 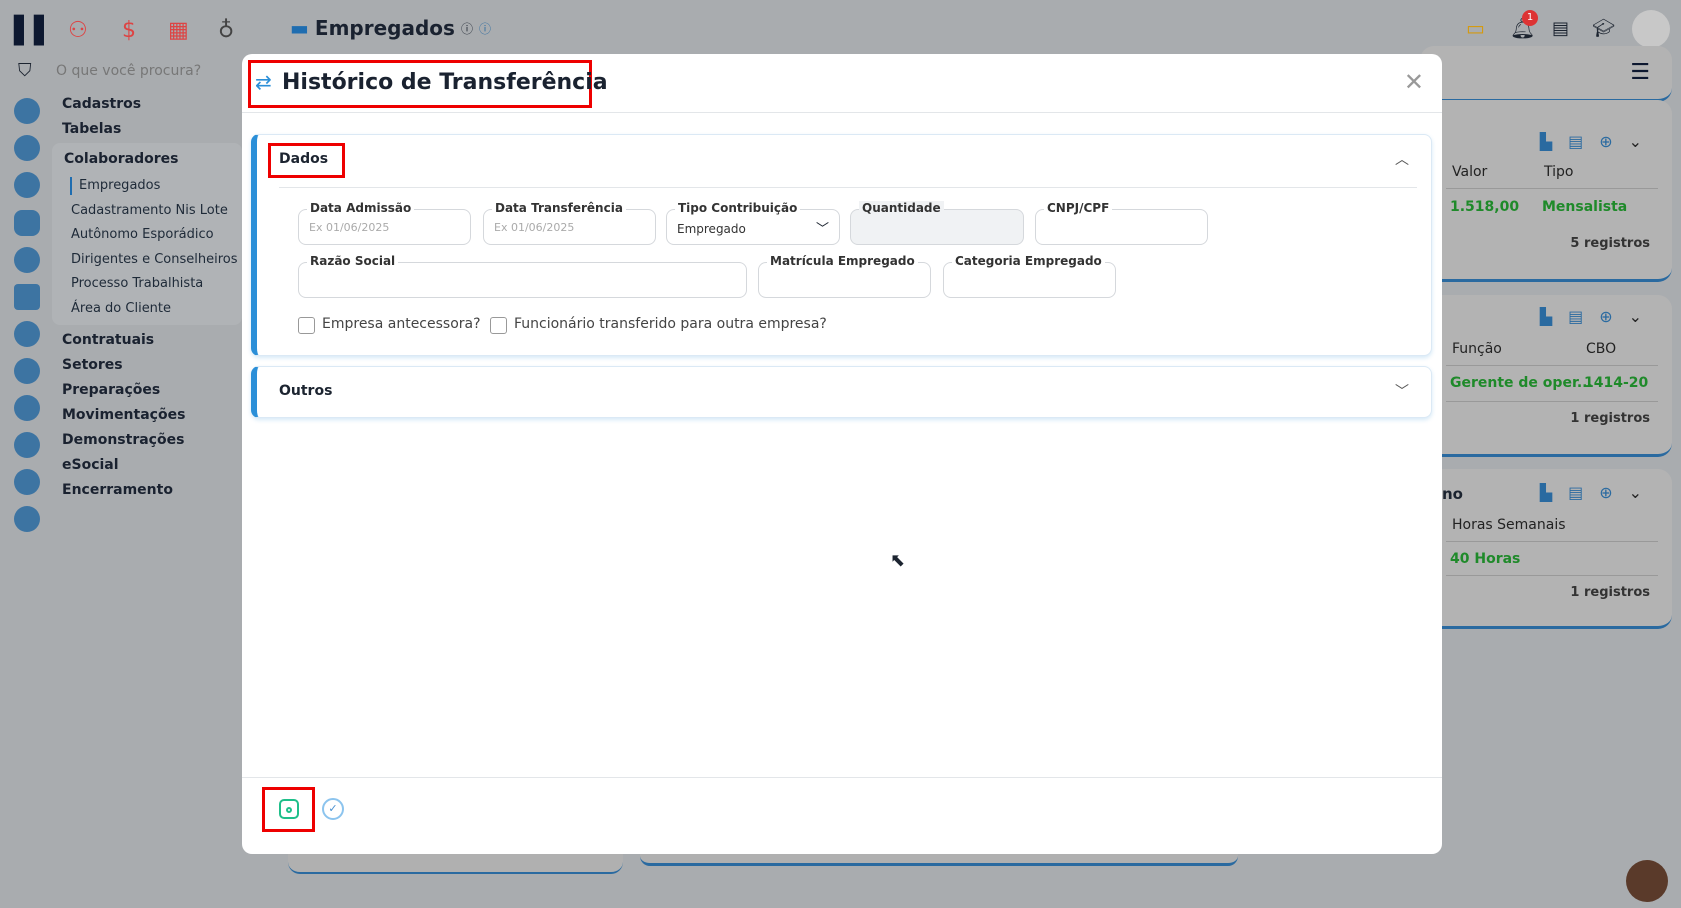 I want to click on menu-item: eSocial, so click(x=90, y=465).